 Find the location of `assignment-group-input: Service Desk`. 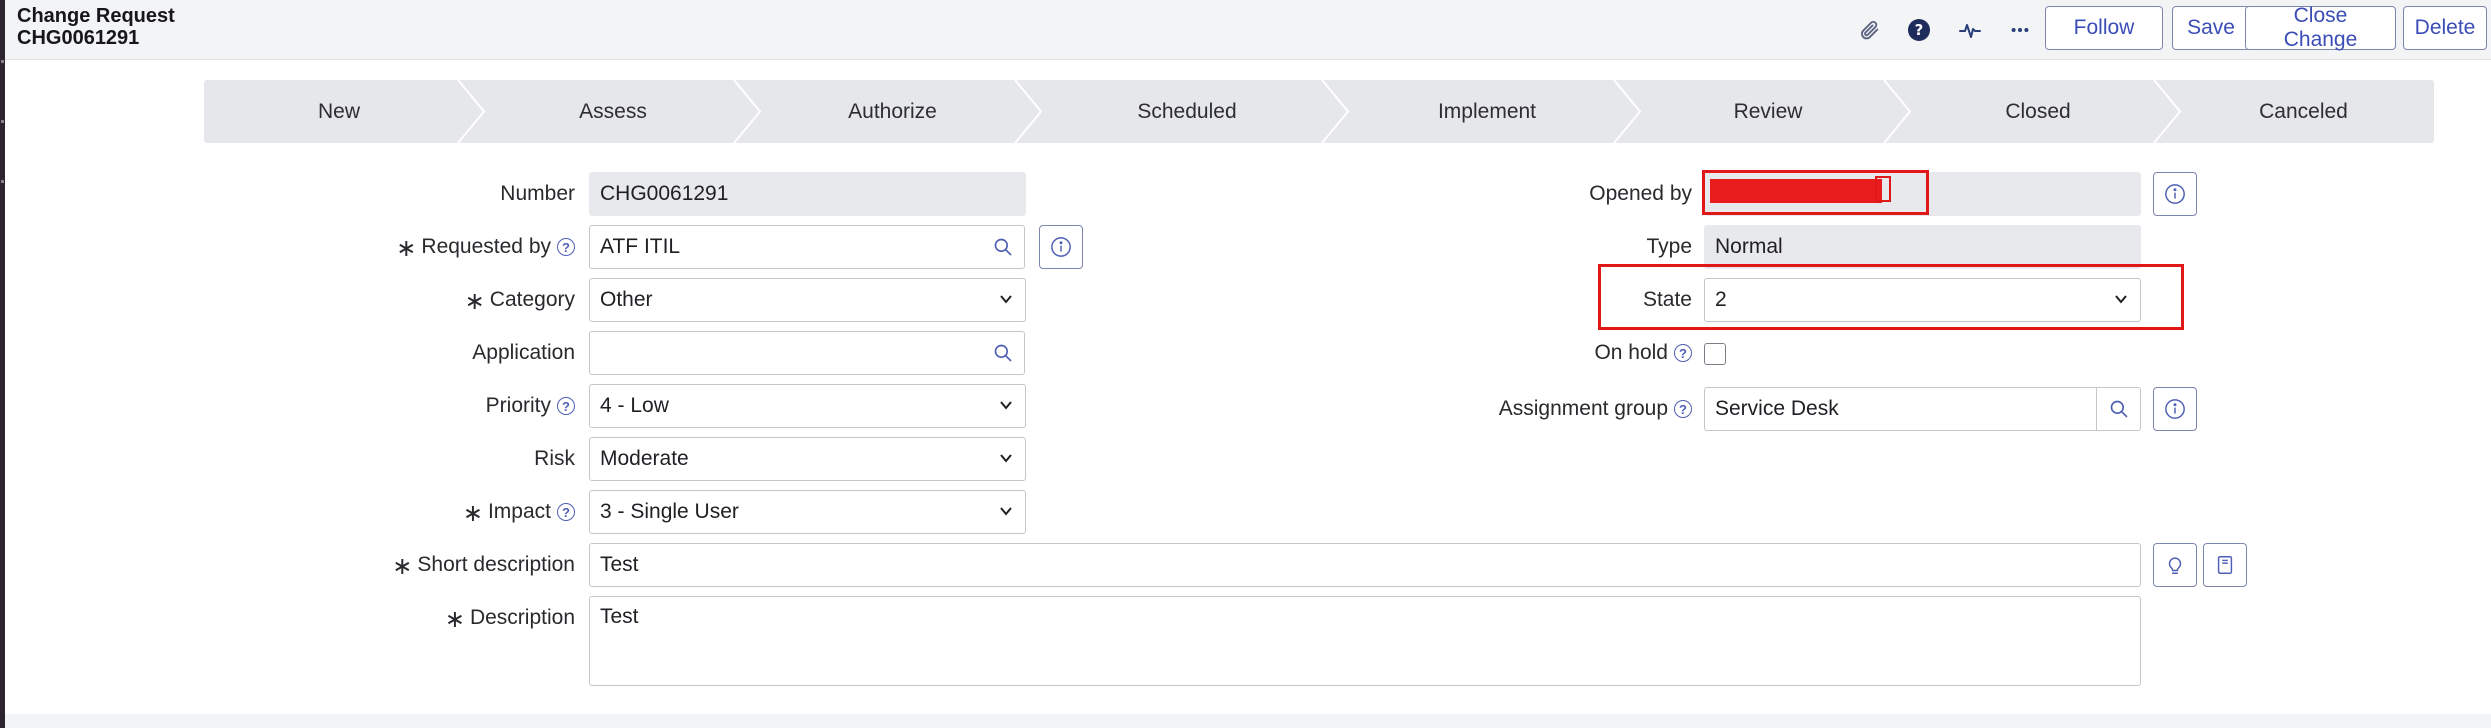

assignment-group-input: Service Desk is located at coordinates (1900, 409).